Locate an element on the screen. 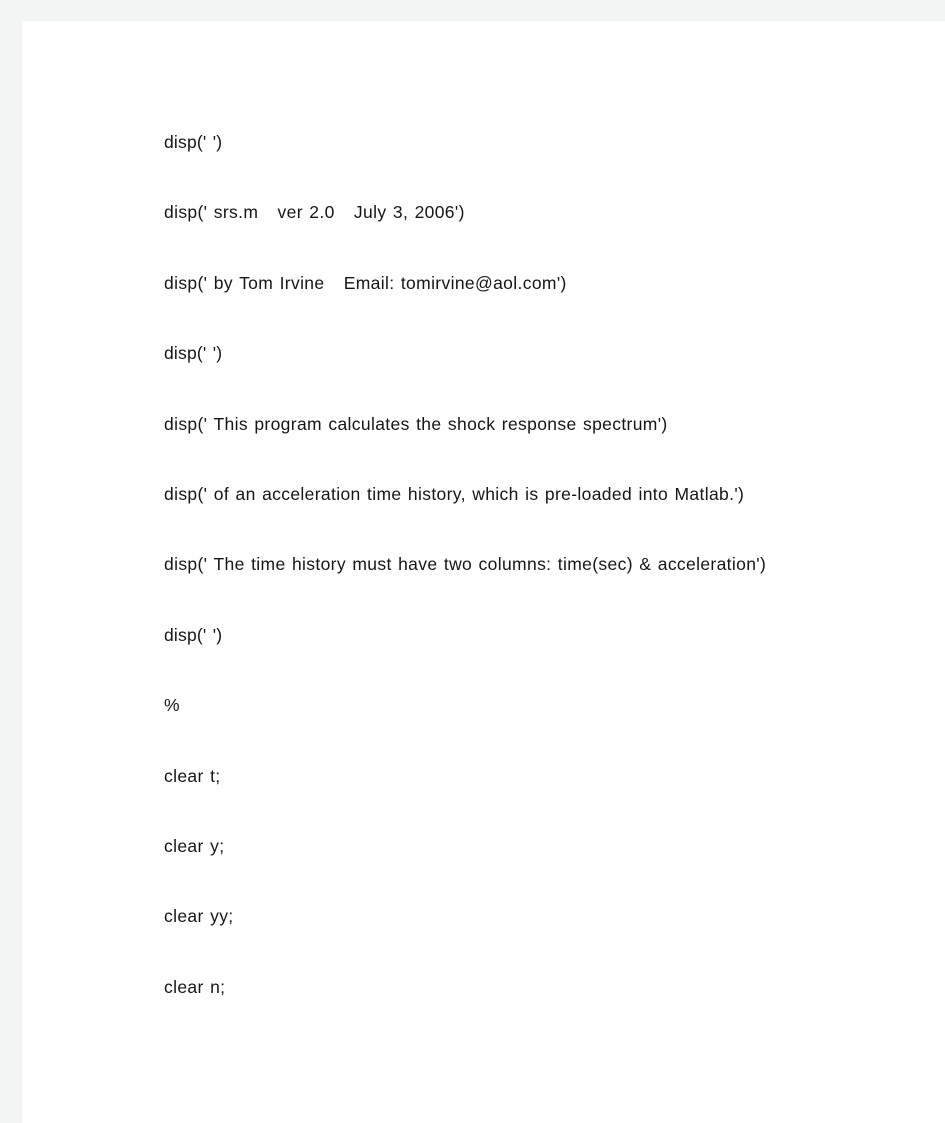  code-line: clear n; is located at coordinates (195, 986).